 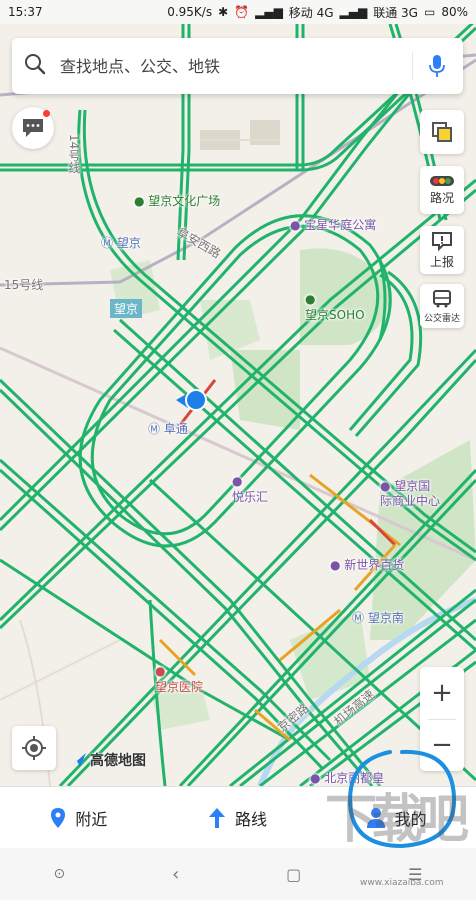 What do you see at coordinates (74, 154) in the screenshot?
I see `metro-line-14-label: 14号线` at bounding box center [74, 154].